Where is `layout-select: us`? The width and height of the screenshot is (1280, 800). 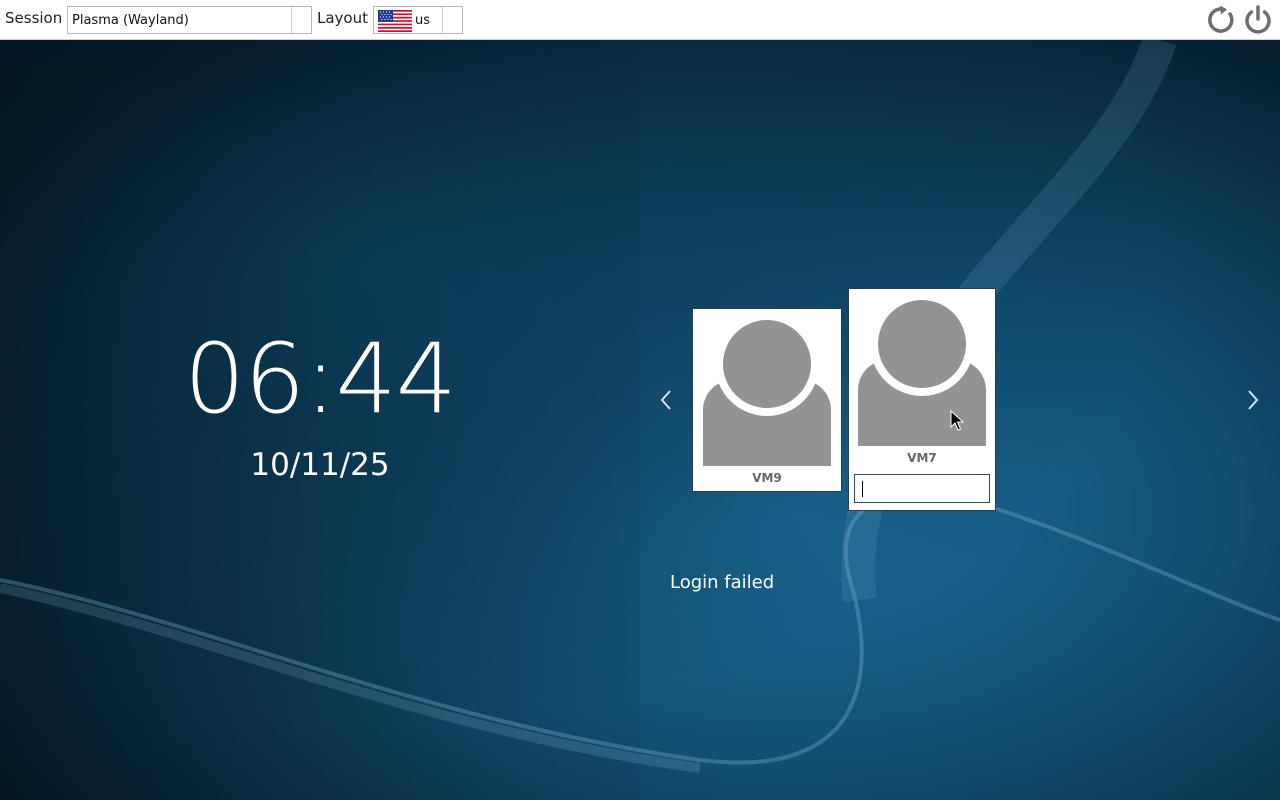
layout-select: us is located at coordinates (418, 20).